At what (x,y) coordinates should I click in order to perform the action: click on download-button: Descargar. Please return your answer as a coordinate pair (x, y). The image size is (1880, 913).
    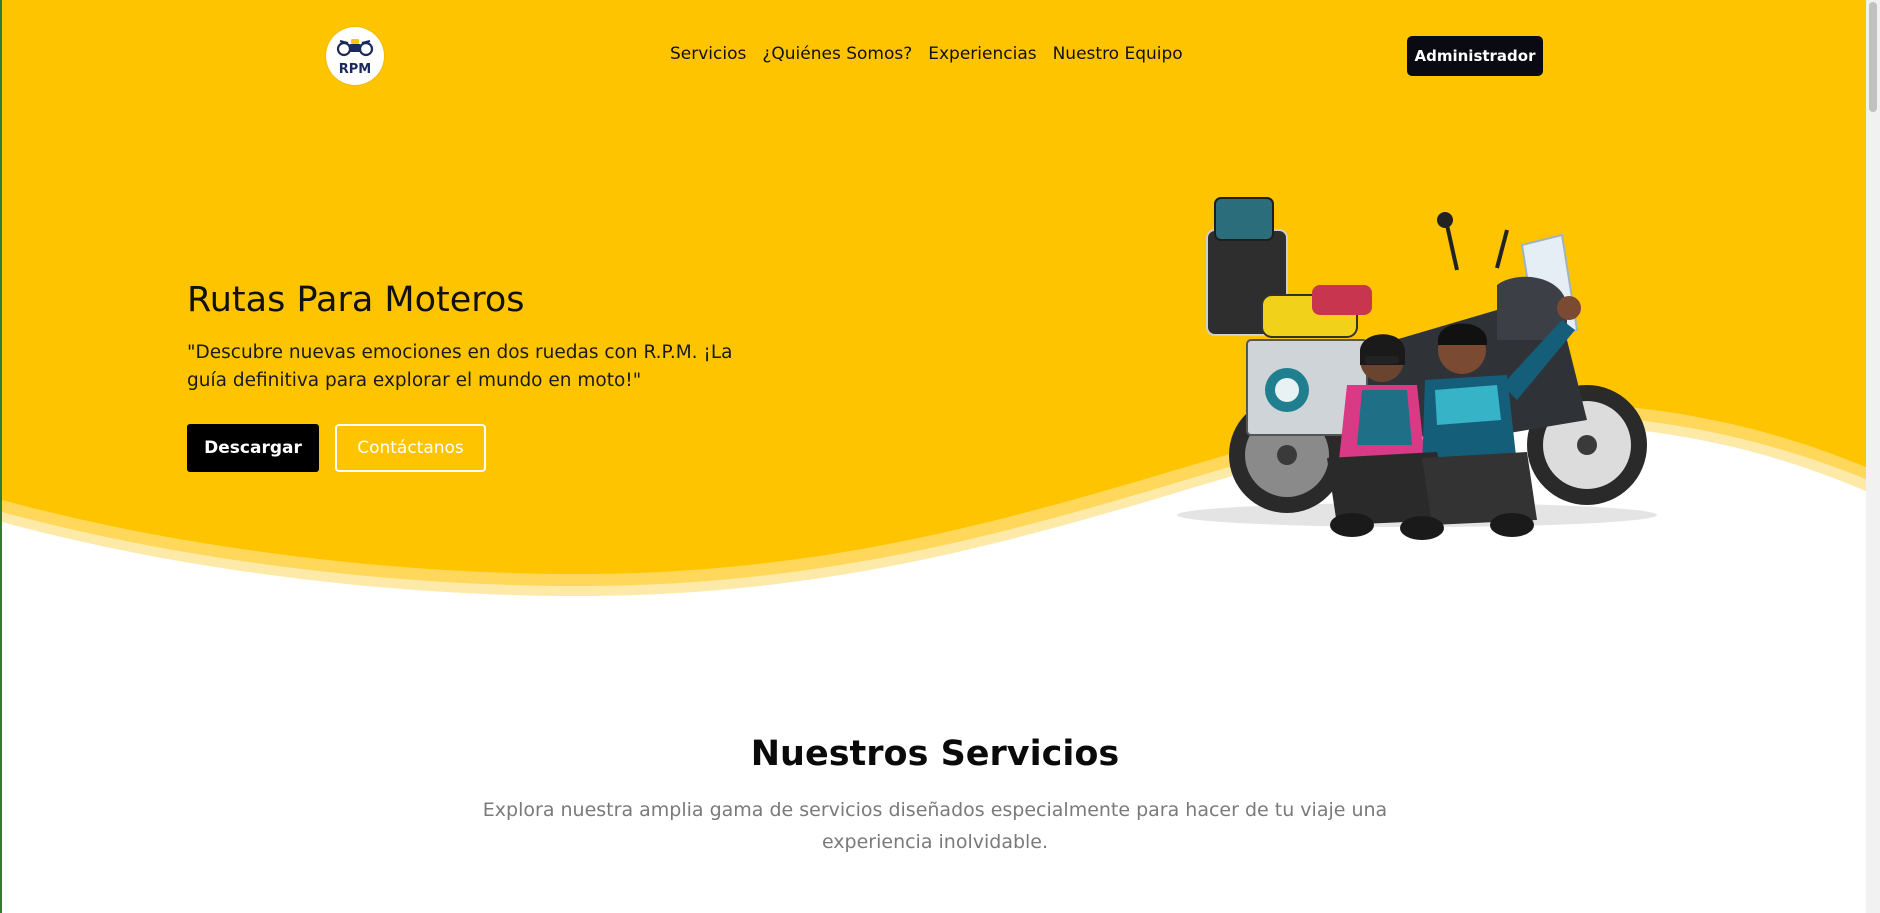
    Looking at the image, I should click on (253, 448).